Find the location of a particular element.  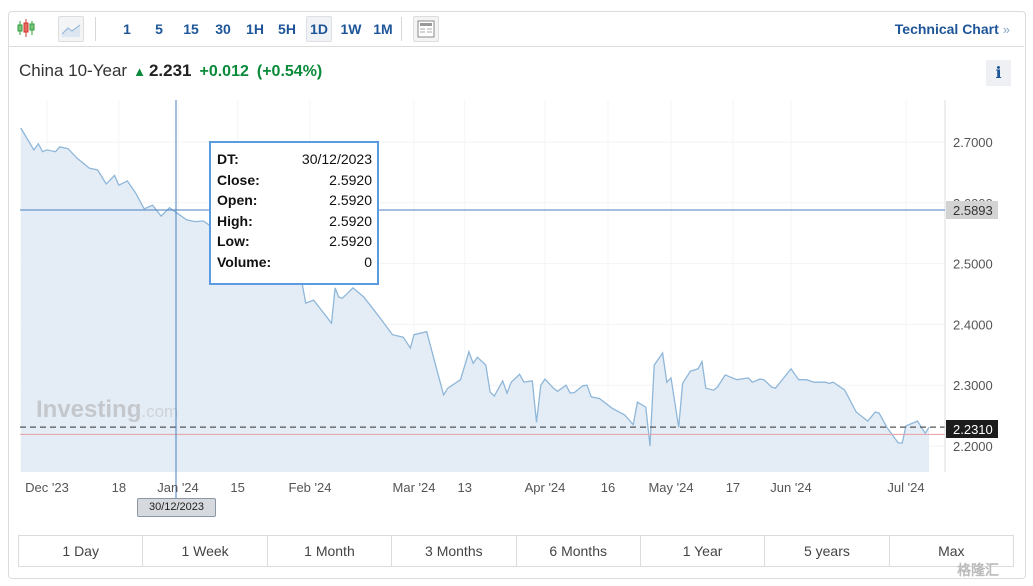

tooltip-row: Volume: 0 is located at coordinates (294, 262).